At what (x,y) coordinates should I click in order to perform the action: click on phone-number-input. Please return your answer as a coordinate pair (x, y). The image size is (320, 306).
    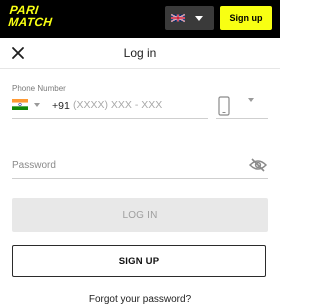
    Looking at the image, I should click on (138, 105).